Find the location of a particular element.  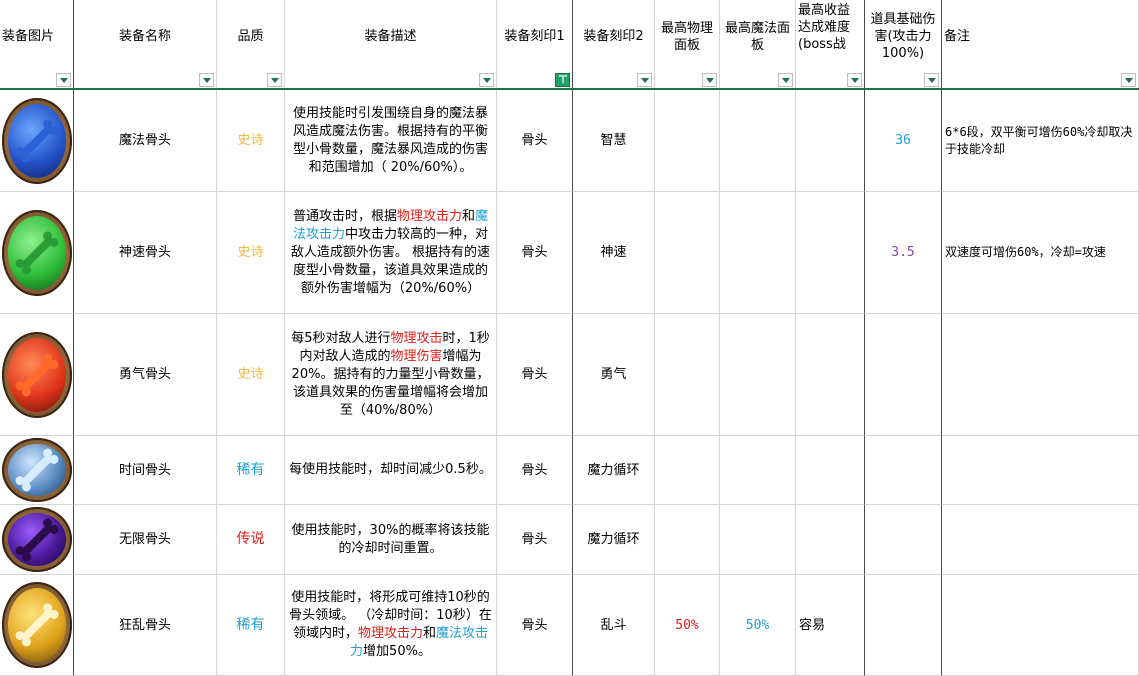

filter-dropdown-icon-image is located at coordinates (63, 80).